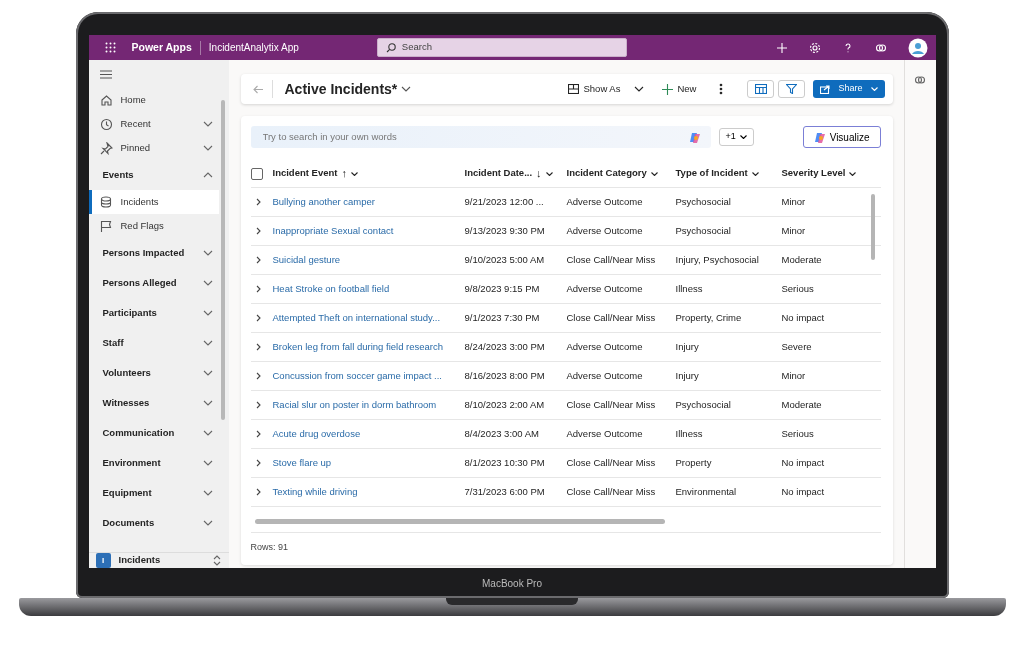 The width and height of the screenshot is (1024, 651). What do you see at coordinates (761, 89) in the screenshot?
I see `edit-columns-button` at bounding box center [761, 89].